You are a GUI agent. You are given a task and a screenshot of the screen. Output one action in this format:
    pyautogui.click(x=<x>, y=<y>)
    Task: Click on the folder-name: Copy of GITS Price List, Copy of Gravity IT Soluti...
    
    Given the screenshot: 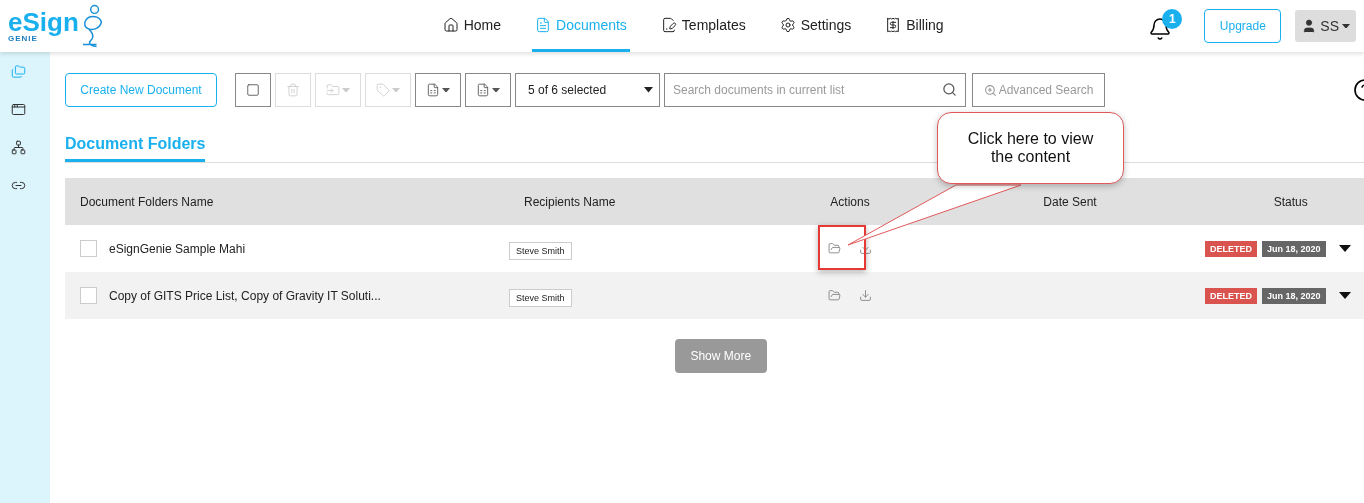 What is the action you would take?
    pyautogui.click(x=245, y=295)
    